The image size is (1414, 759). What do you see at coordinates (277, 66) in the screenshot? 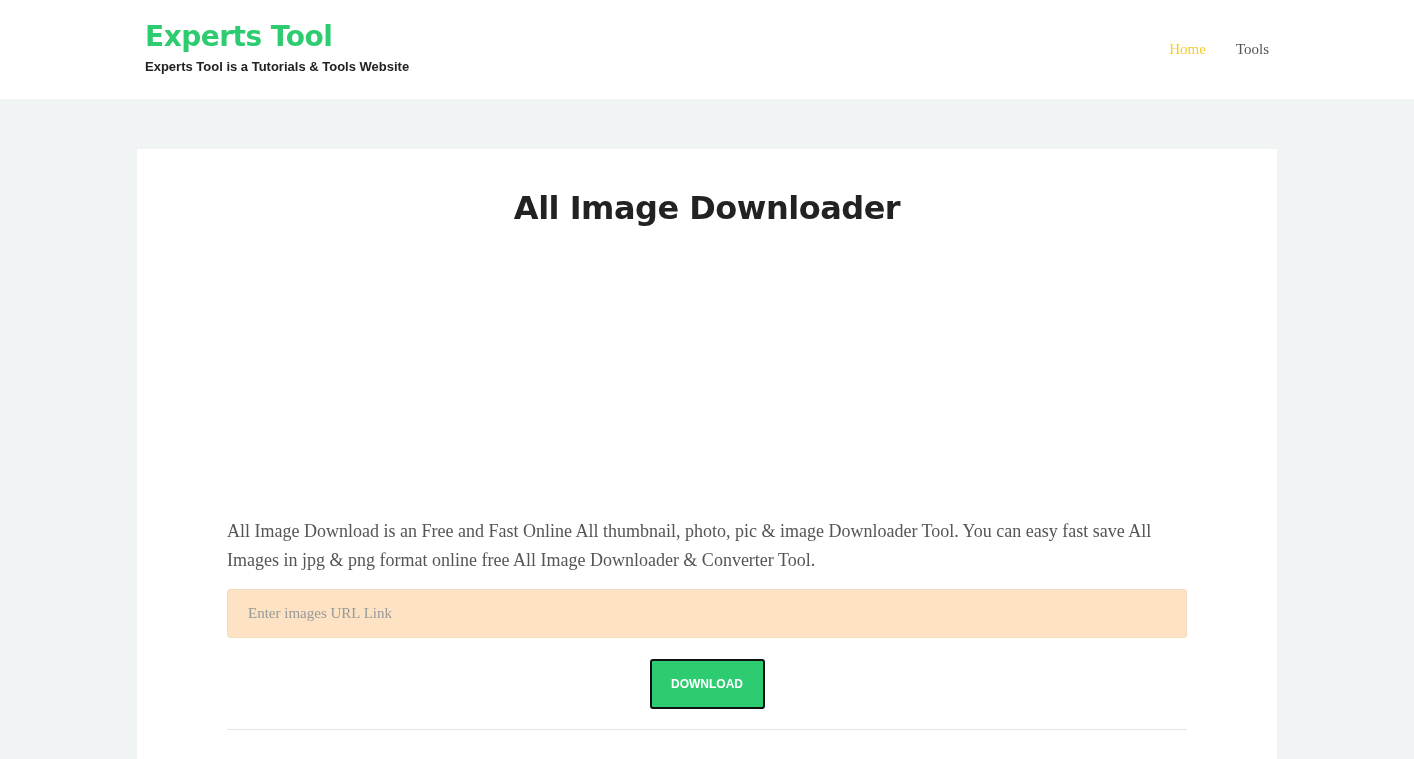
I see `site-tagline: Experts Tool is a Tutorials & Tools Website` at bounding box center [277, 66].